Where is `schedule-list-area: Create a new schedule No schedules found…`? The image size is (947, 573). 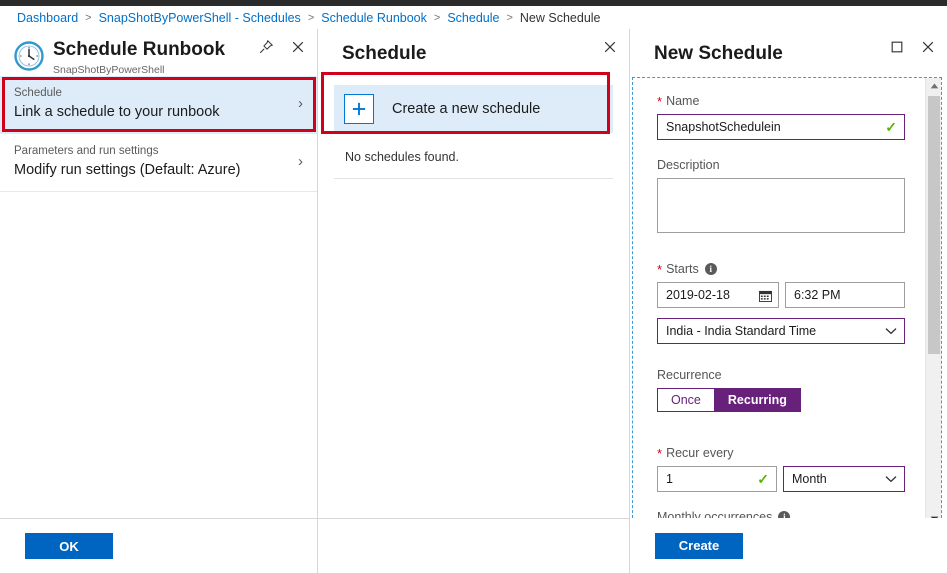
schedule-list-area: Create a new schedule No schedules found… is located at coordinates (473, 125).